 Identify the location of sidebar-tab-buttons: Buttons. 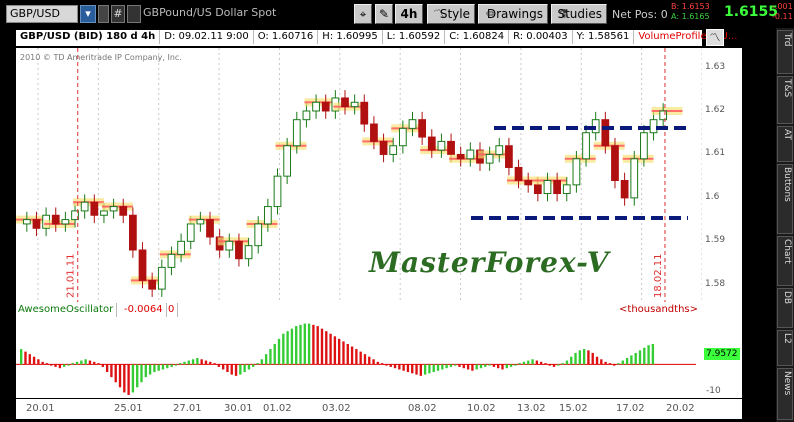
(785, 199).